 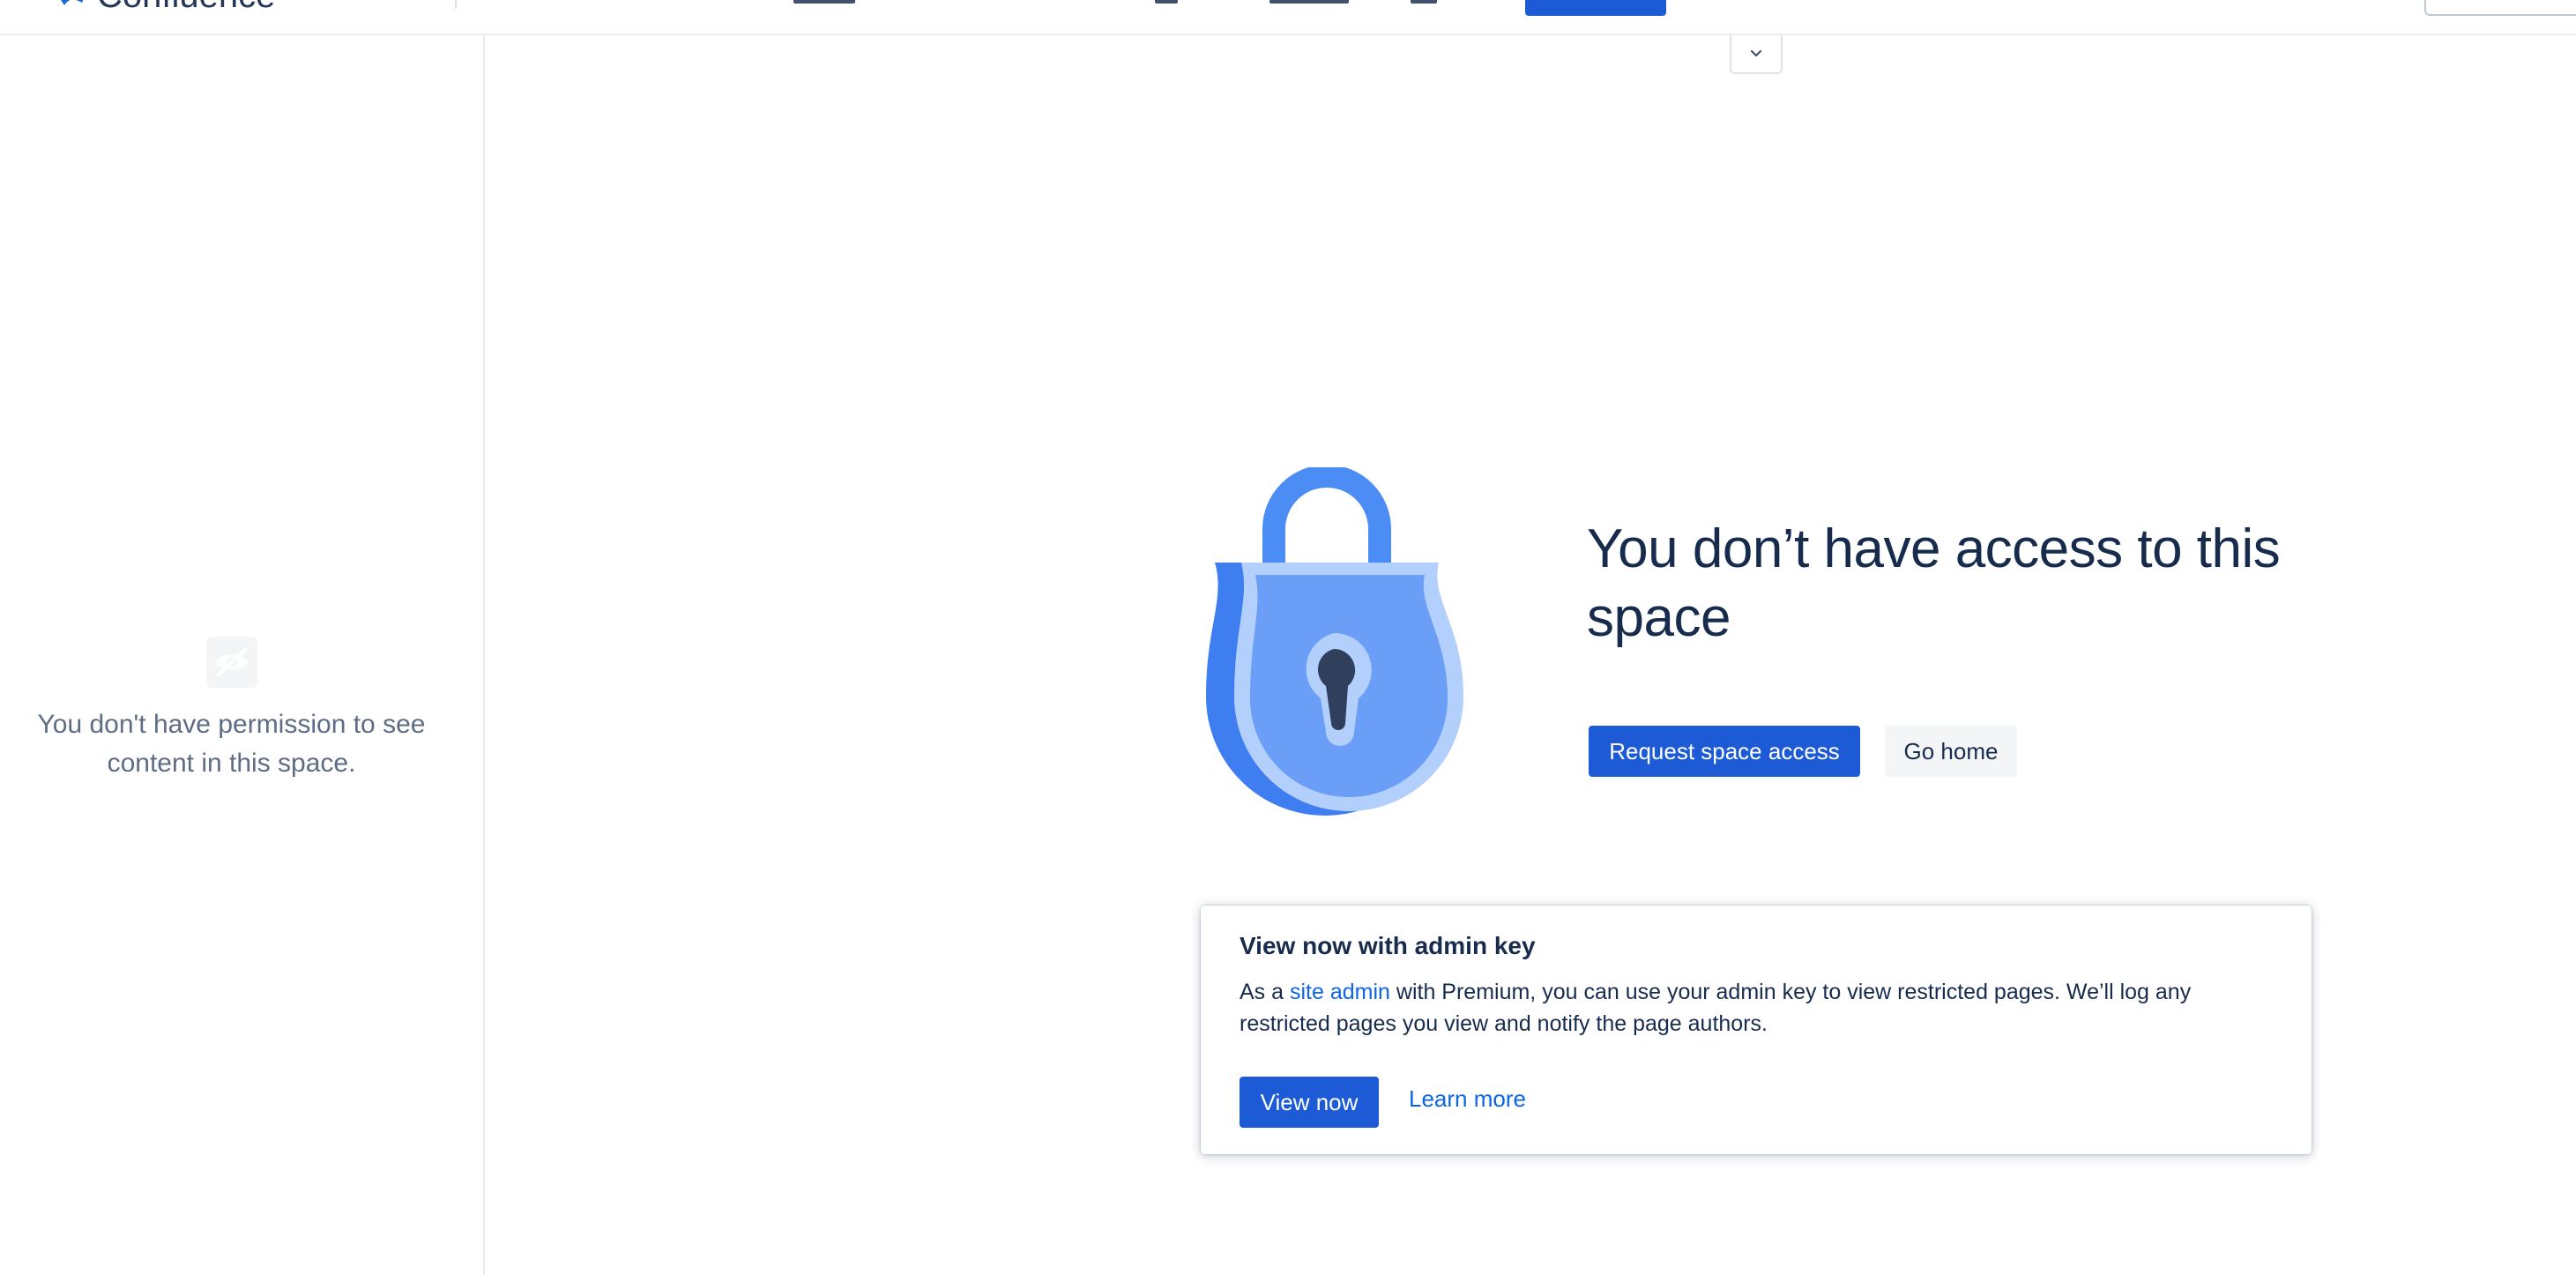 I want to click on admin-key-title: View now with admin key, so click(x=1388, y=945).